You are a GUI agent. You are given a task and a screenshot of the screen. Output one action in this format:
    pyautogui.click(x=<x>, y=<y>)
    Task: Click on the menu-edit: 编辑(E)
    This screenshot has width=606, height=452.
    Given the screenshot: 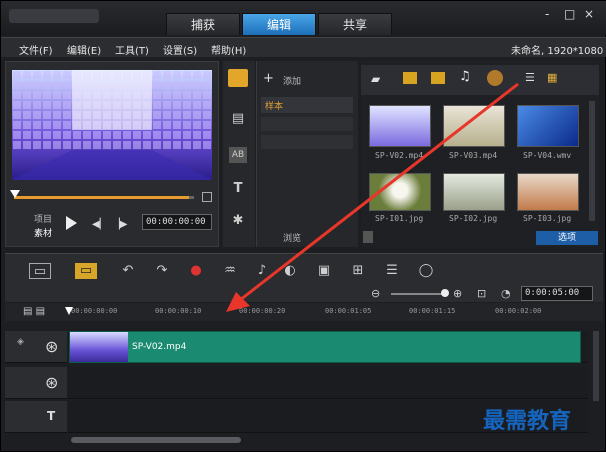 What is the action you would take?
    pyautogui.click(x=84, y=49)
    